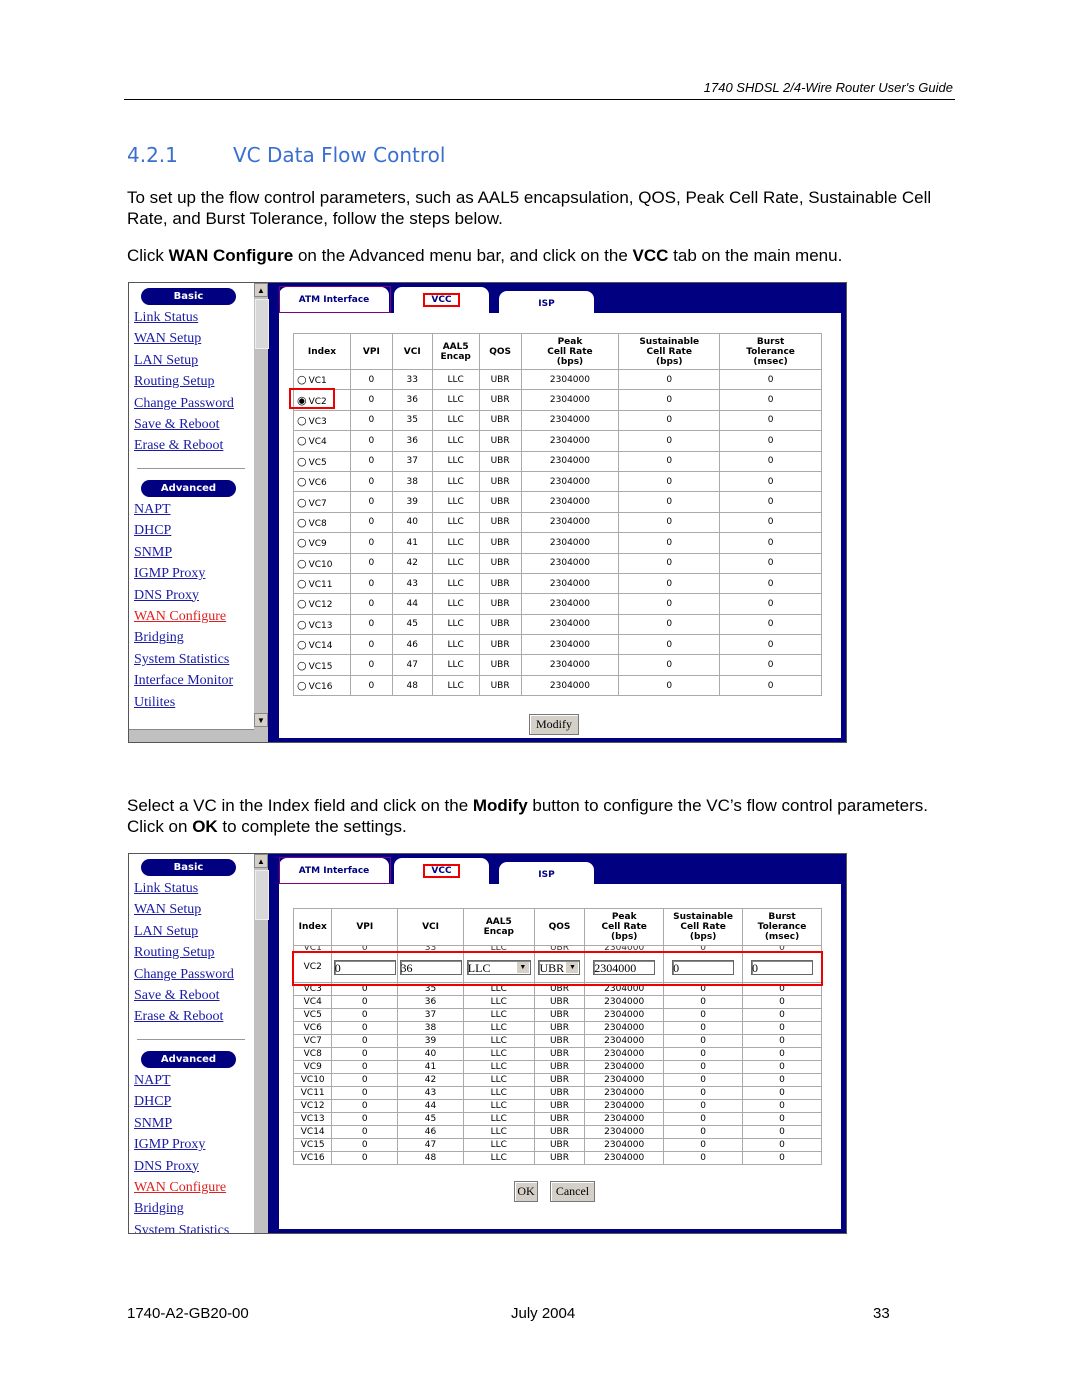 This screenshot has width=1080, height=1397. Describe the element at coordinates (557, 420) in the screenshot. I see `table-row: ○ VC3 0 35 LLC UBR 2304000 0 0` at that location.